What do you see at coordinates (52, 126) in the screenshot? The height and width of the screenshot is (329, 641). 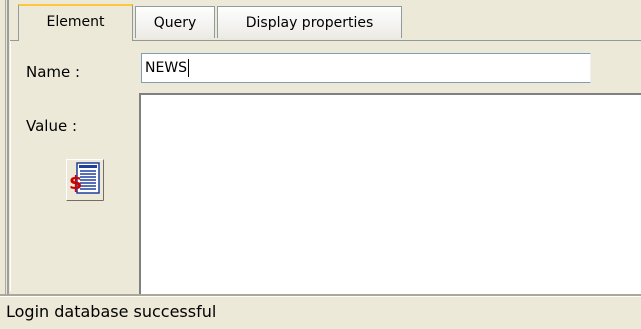 I see `value-label: Value :` at bounding box center [52, 126].